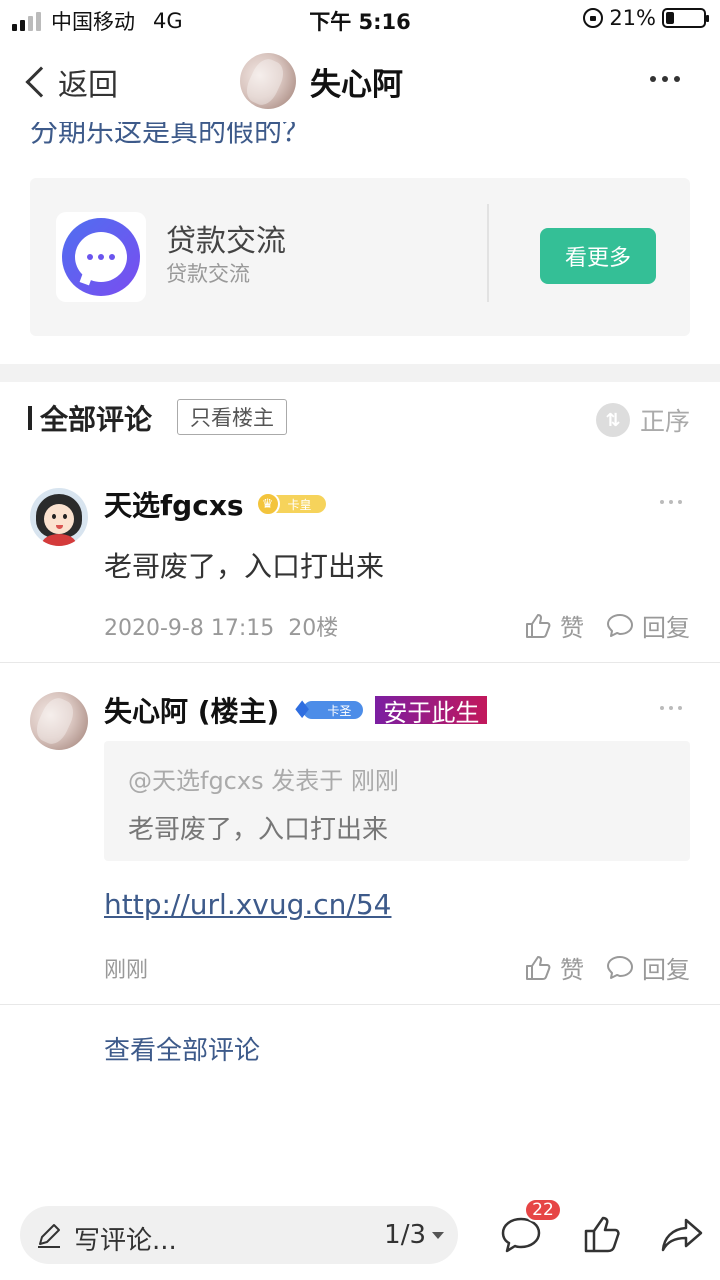 This screenshot has height=1280, width=720. I want to click on comment-author-row: 天选fgcxs 卡皇 ♛, so click(216, 504).